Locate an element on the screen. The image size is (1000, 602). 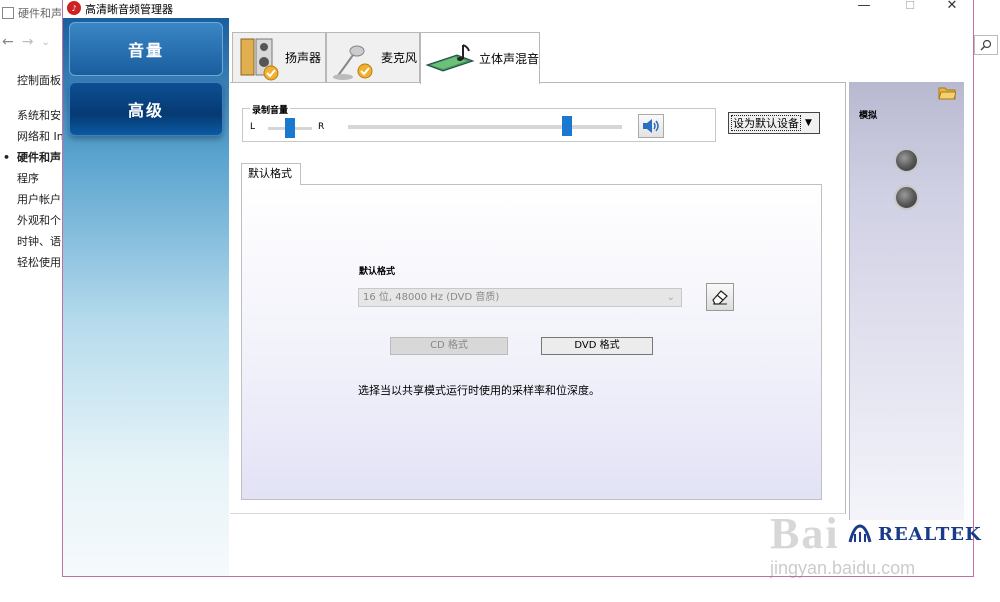
minimize-button: — is located at coordinates (864, 7).